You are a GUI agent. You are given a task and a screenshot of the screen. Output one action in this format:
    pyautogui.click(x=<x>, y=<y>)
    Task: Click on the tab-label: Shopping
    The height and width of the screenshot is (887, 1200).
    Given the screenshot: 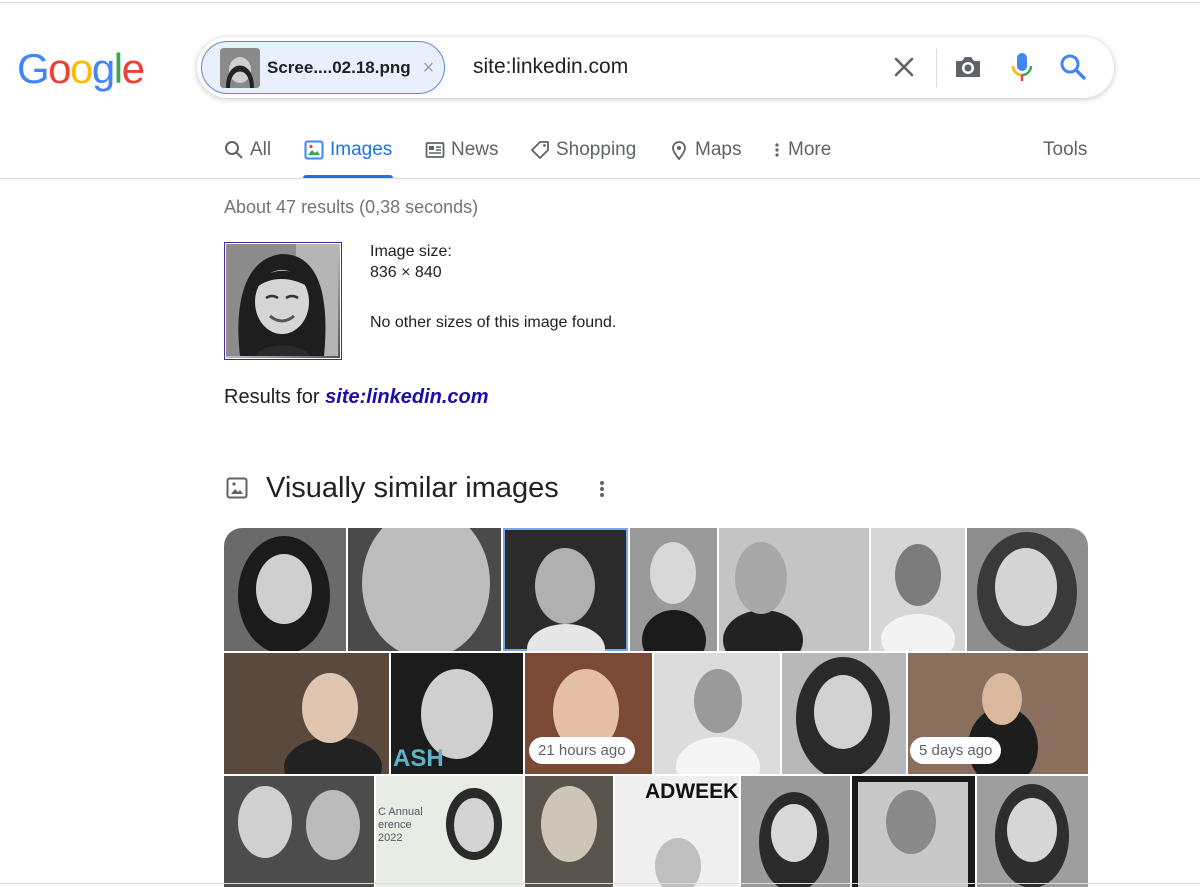 What is the action you would take?
    pyautogui.click(x=596, y=149)
    